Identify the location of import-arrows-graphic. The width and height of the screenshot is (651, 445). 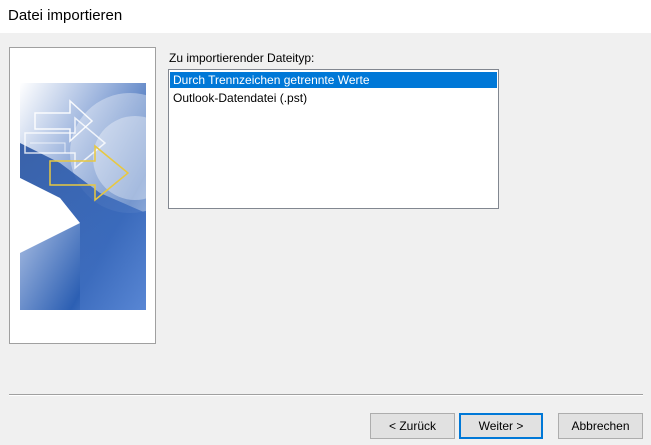
(83, 196).